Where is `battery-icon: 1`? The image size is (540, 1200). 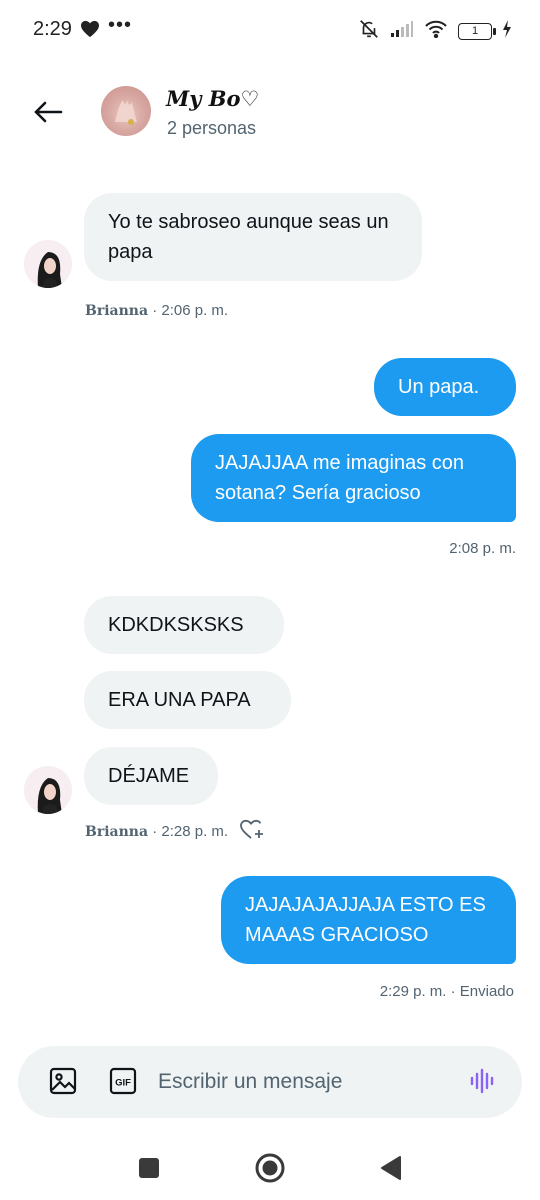
battery-icon: 1 is located at coordinates (477, 31).